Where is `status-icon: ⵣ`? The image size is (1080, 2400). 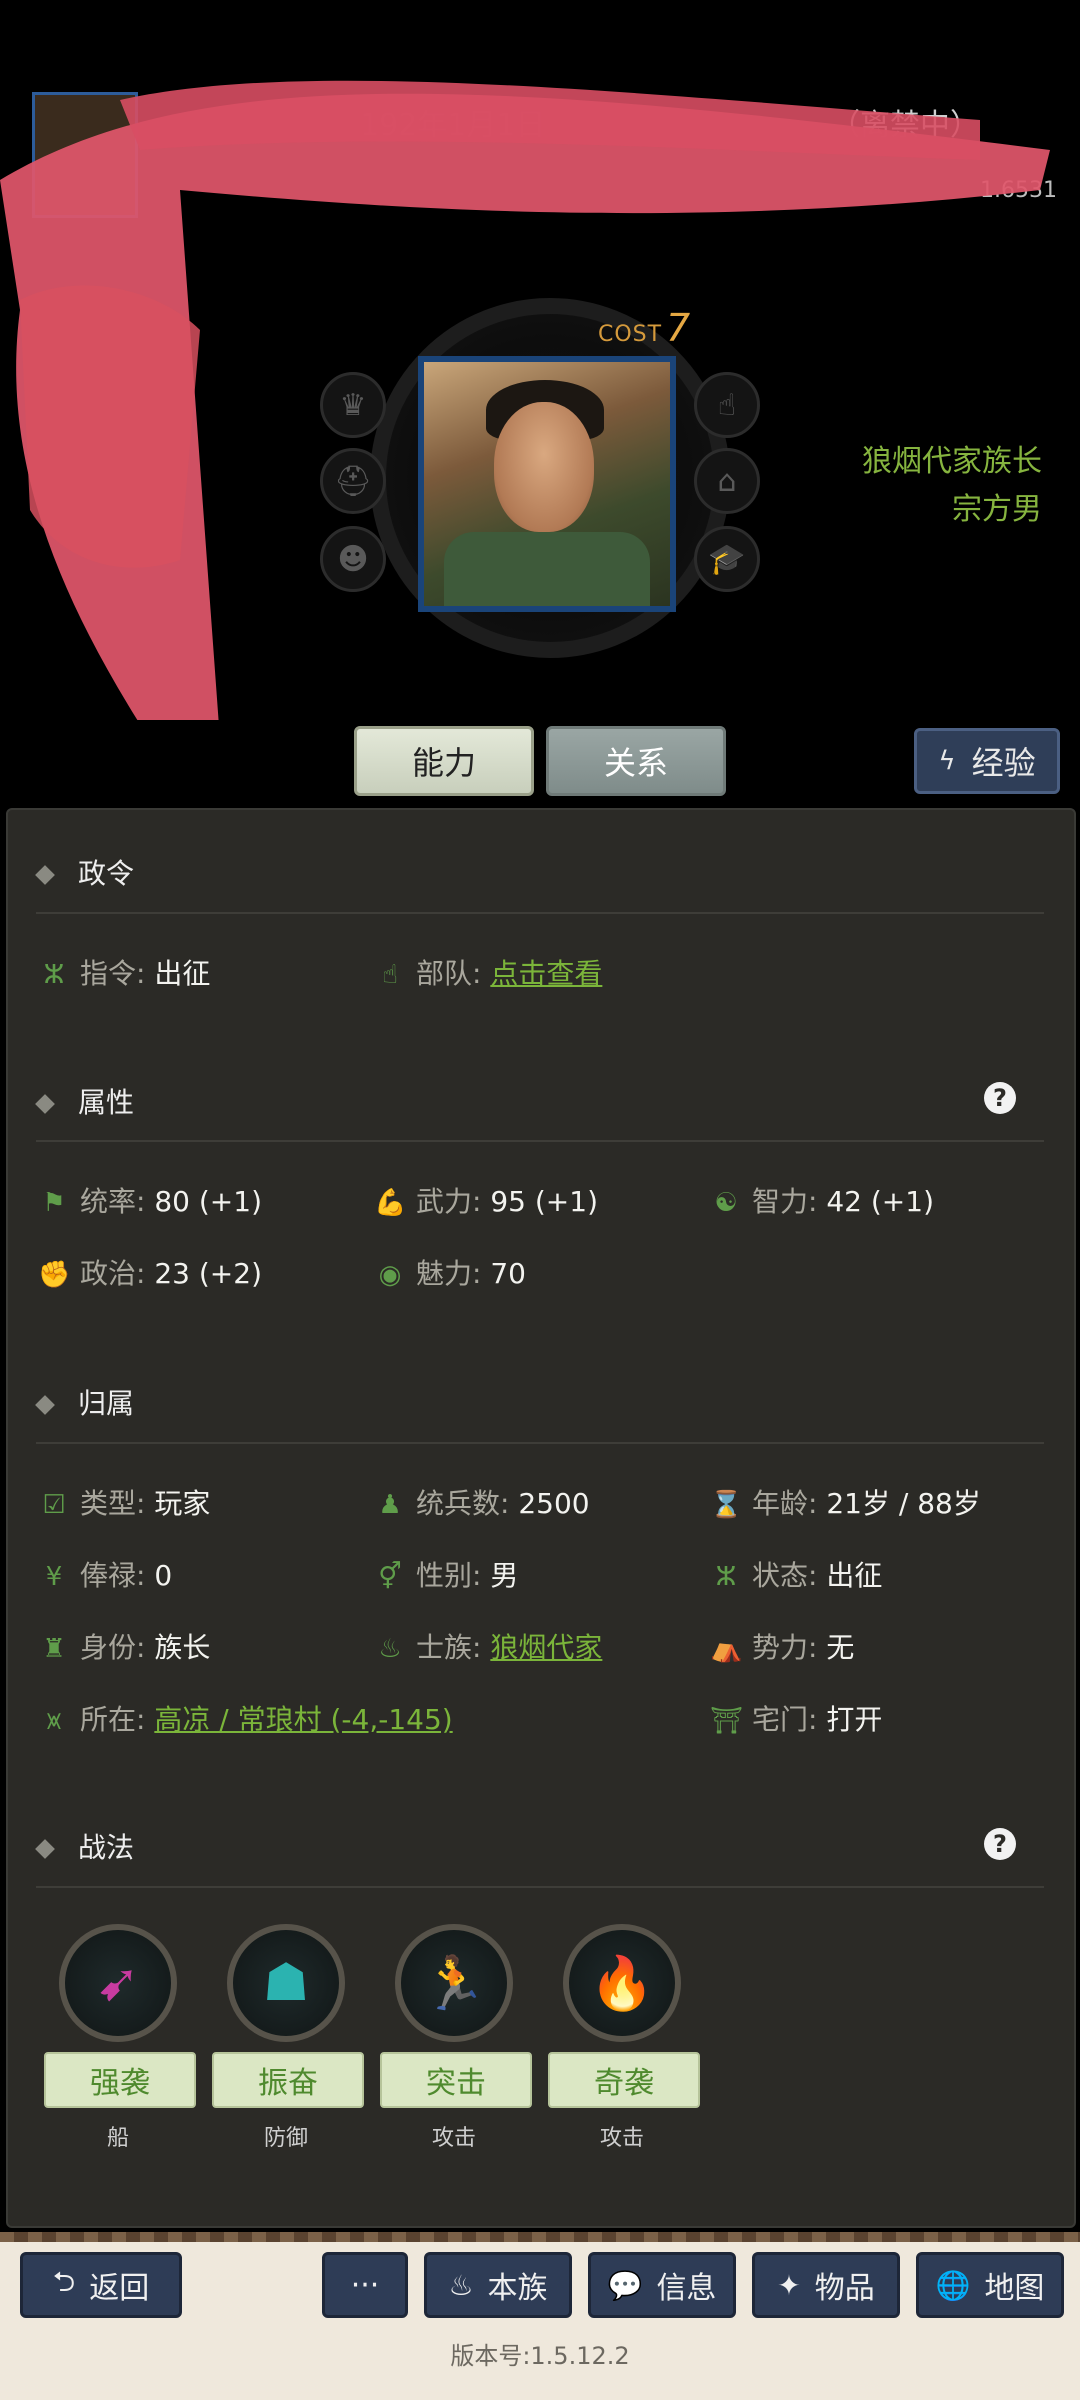
status-icon: ⵣ is located at coordinates (726, 1577).